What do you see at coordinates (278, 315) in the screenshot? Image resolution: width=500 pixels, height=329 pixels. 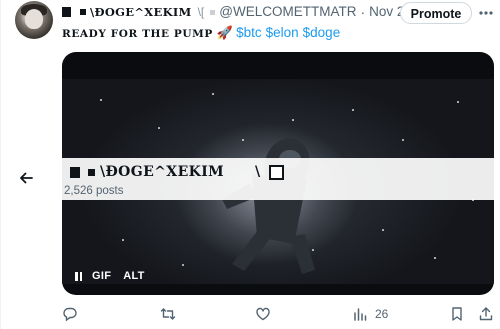 I see `tweet-actions: 26` at bounding box center [278, 315].